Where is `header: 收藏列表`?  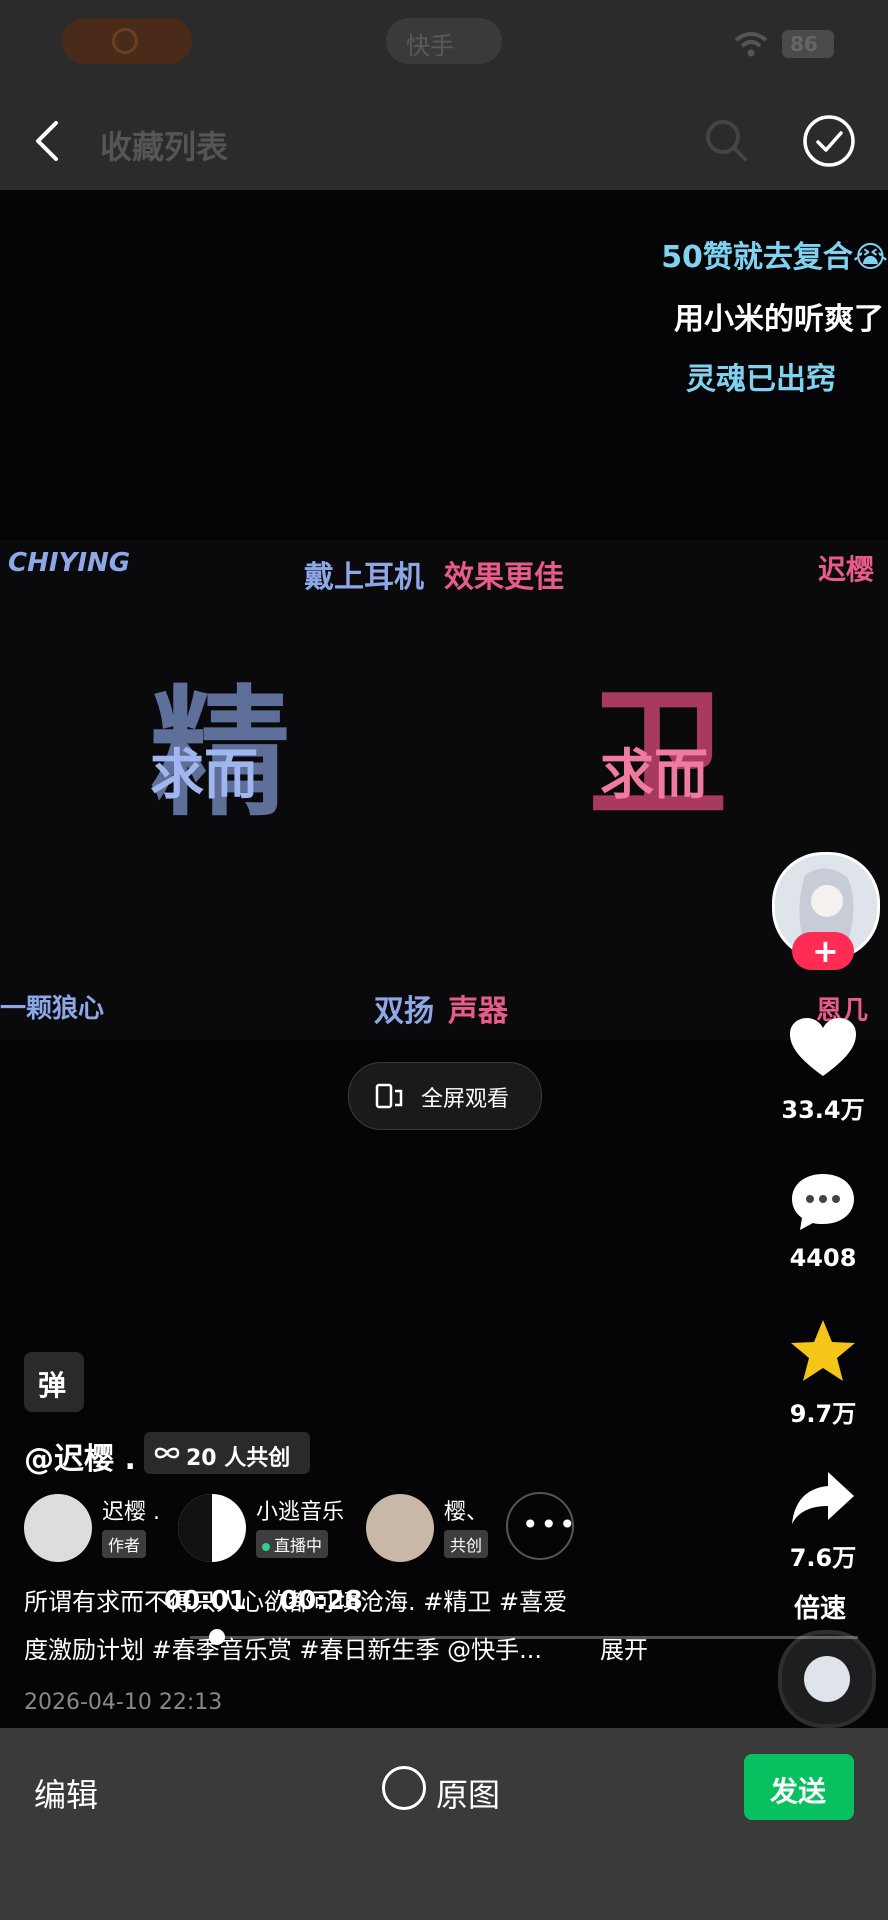 header: 收藏列表 is located at coordinates (444, 140).